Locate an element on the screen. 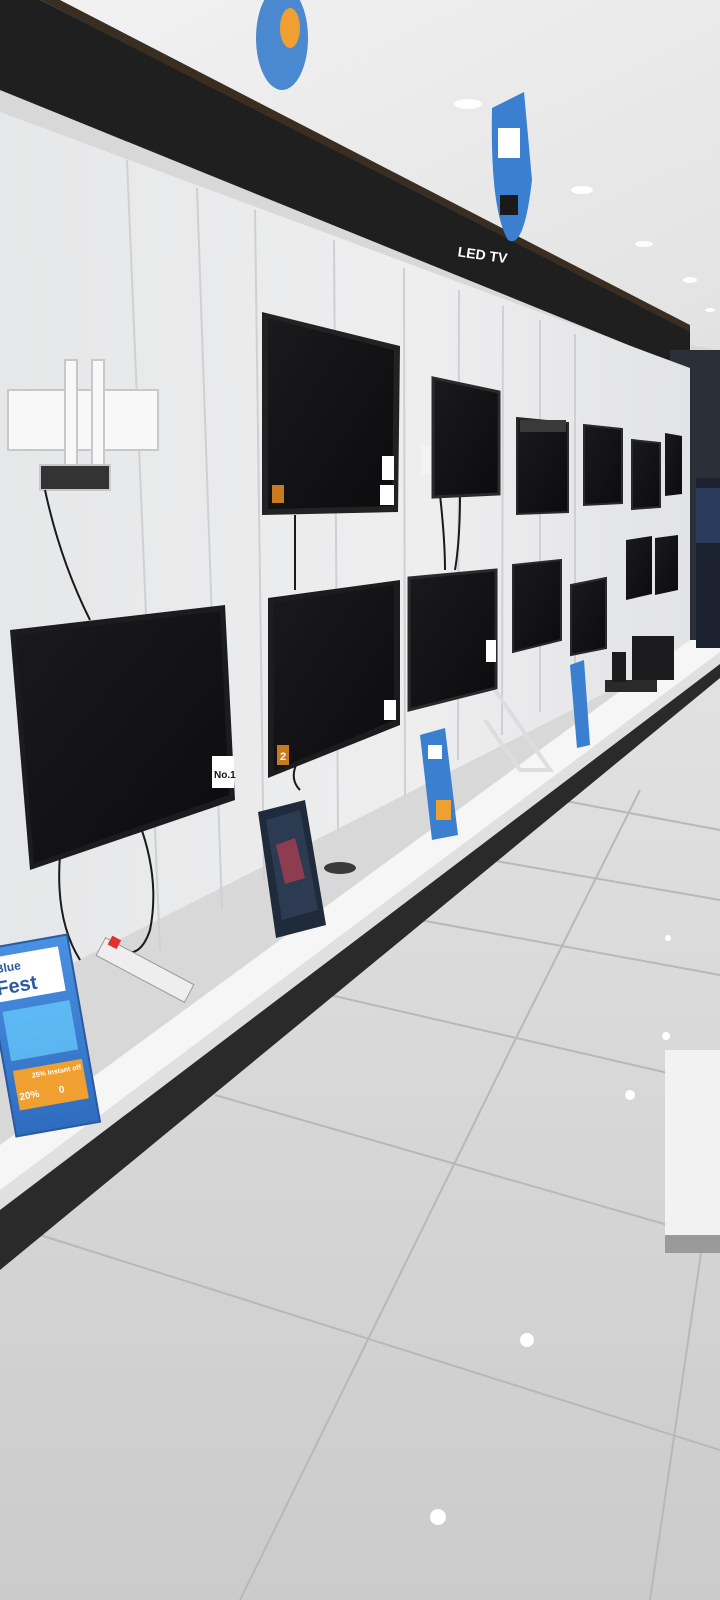  counter-cable-hole is located at coordinates (340, 868).